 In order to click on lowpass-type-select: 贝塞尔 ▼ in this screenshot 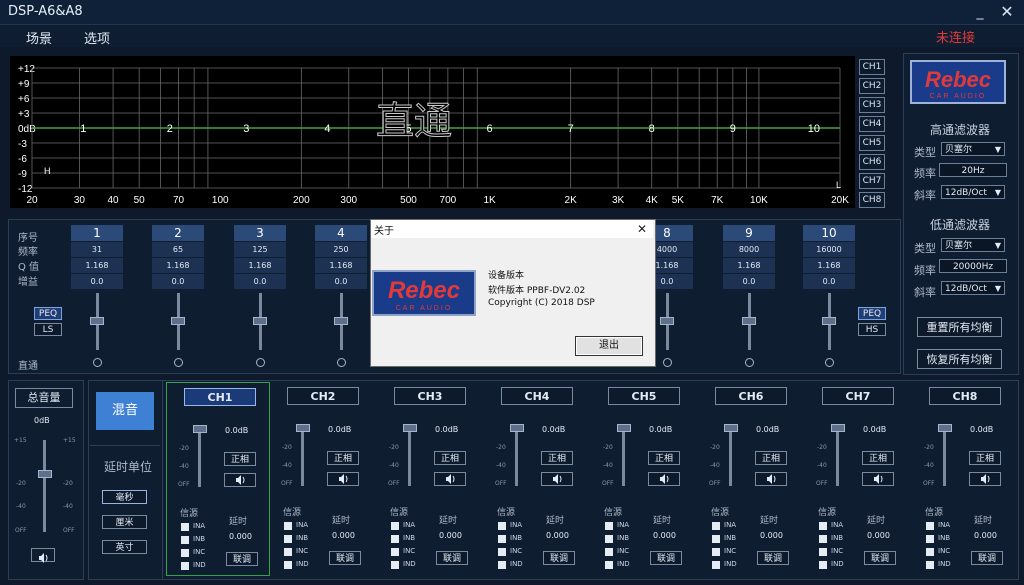, I will do `click(973, 245)`.